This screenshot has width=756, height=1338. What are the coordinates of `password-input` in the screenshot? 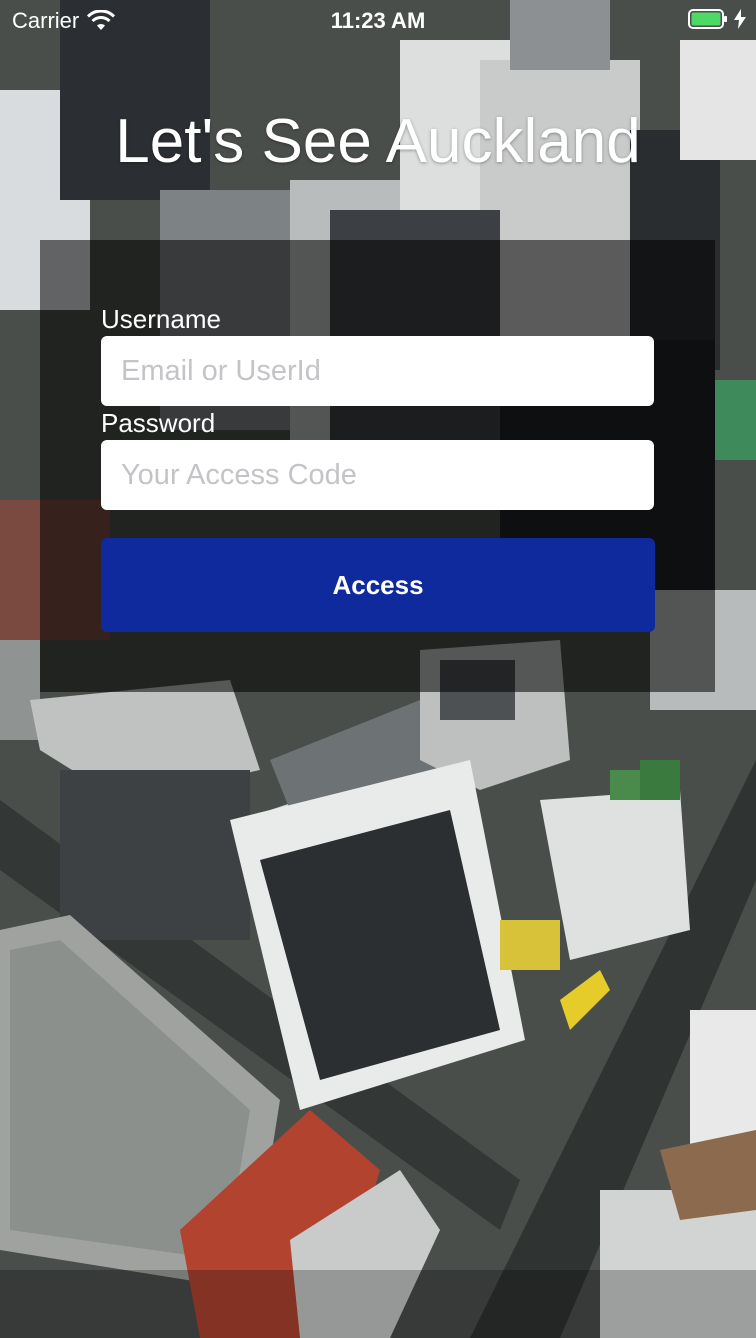 It's located at (377, 475).